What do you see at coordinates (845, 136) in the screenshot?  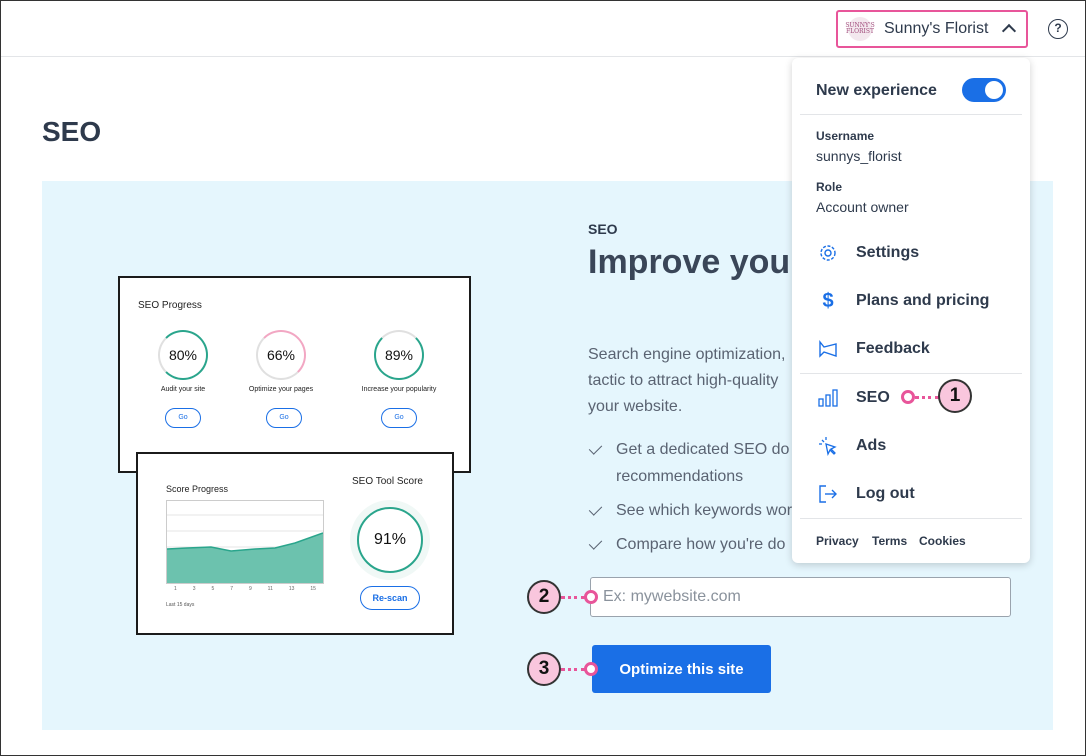 I see `username-label: Username` at bounding box center [845, 136].